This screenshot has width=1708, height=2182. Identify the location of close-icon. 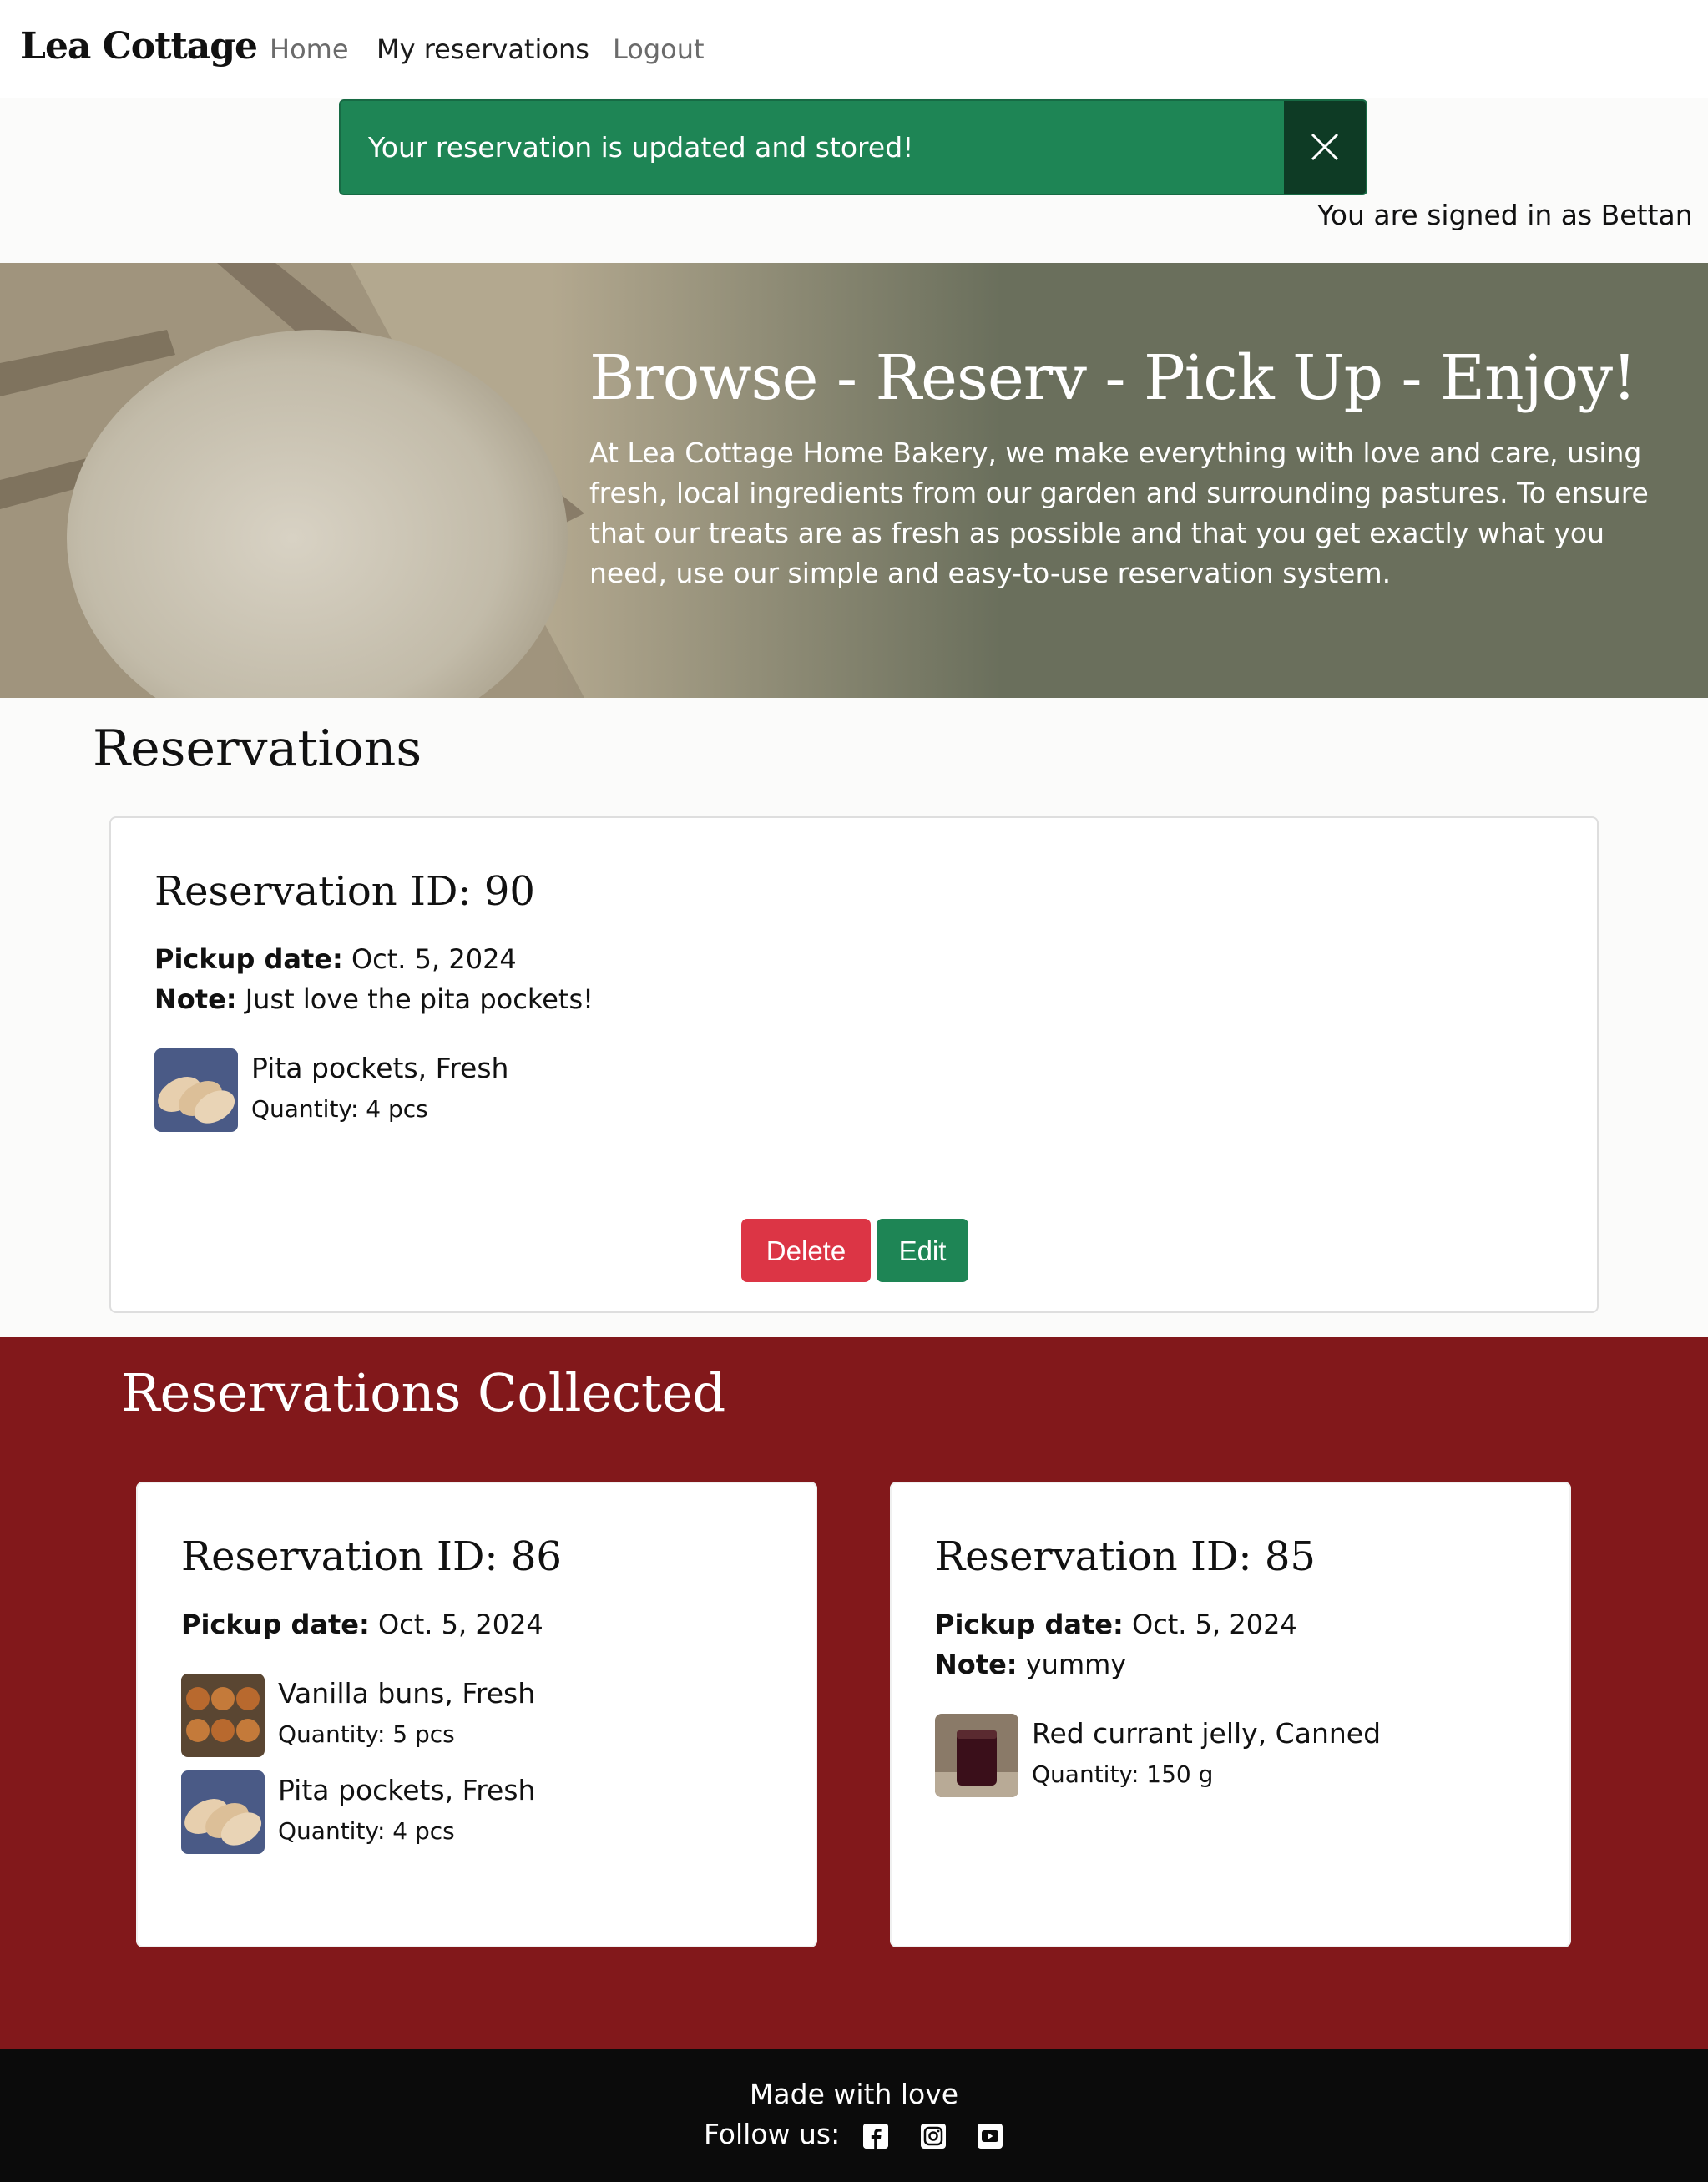
(1325, 147).